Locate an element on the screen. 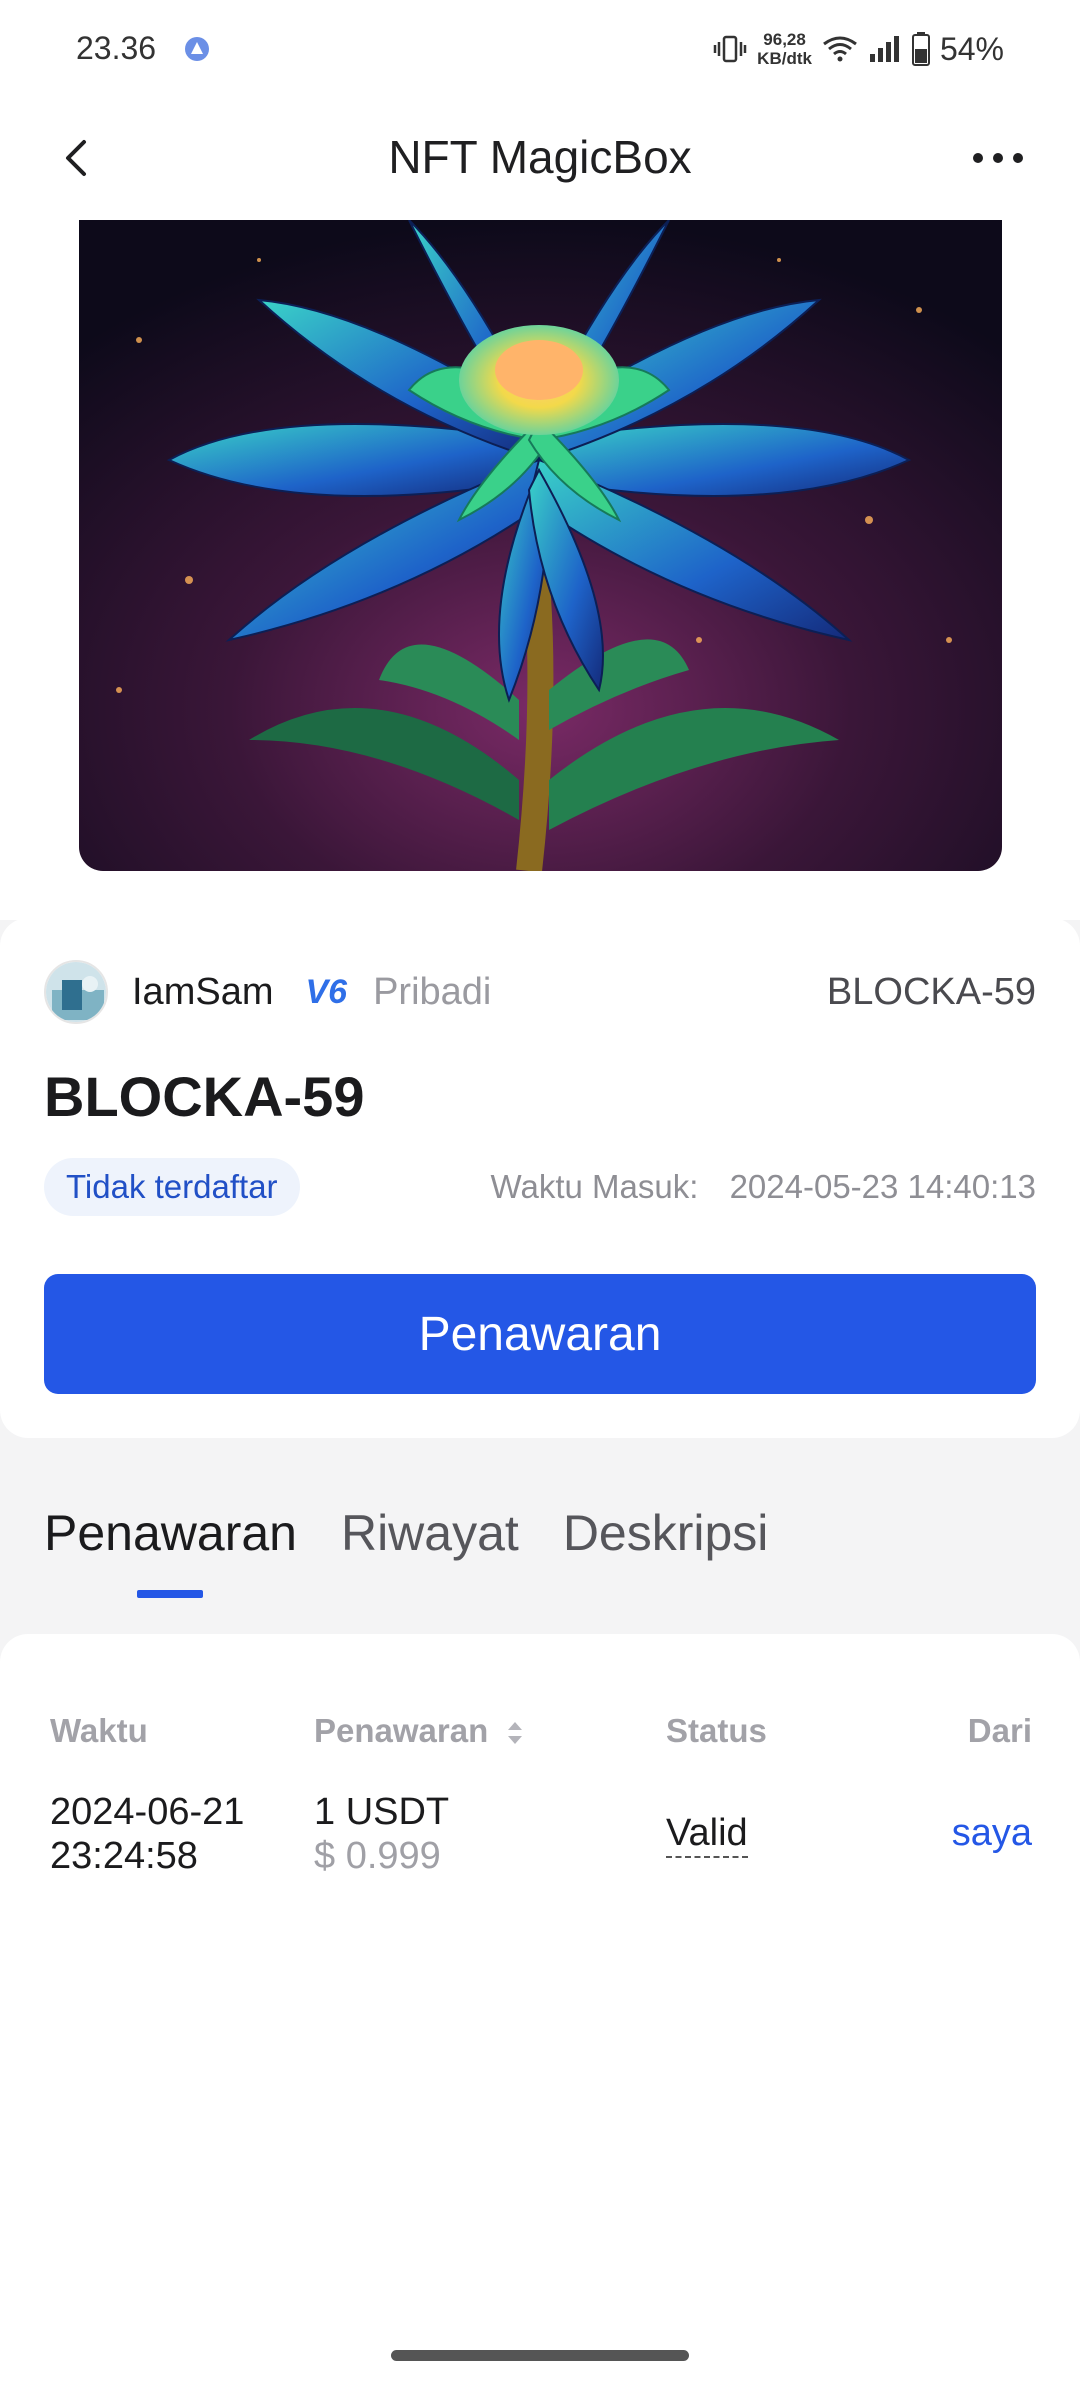 This screenshot has height=2388, width=1080. listing-status-badge: Tidak terdaftar is located at coordinates (172, 1187).